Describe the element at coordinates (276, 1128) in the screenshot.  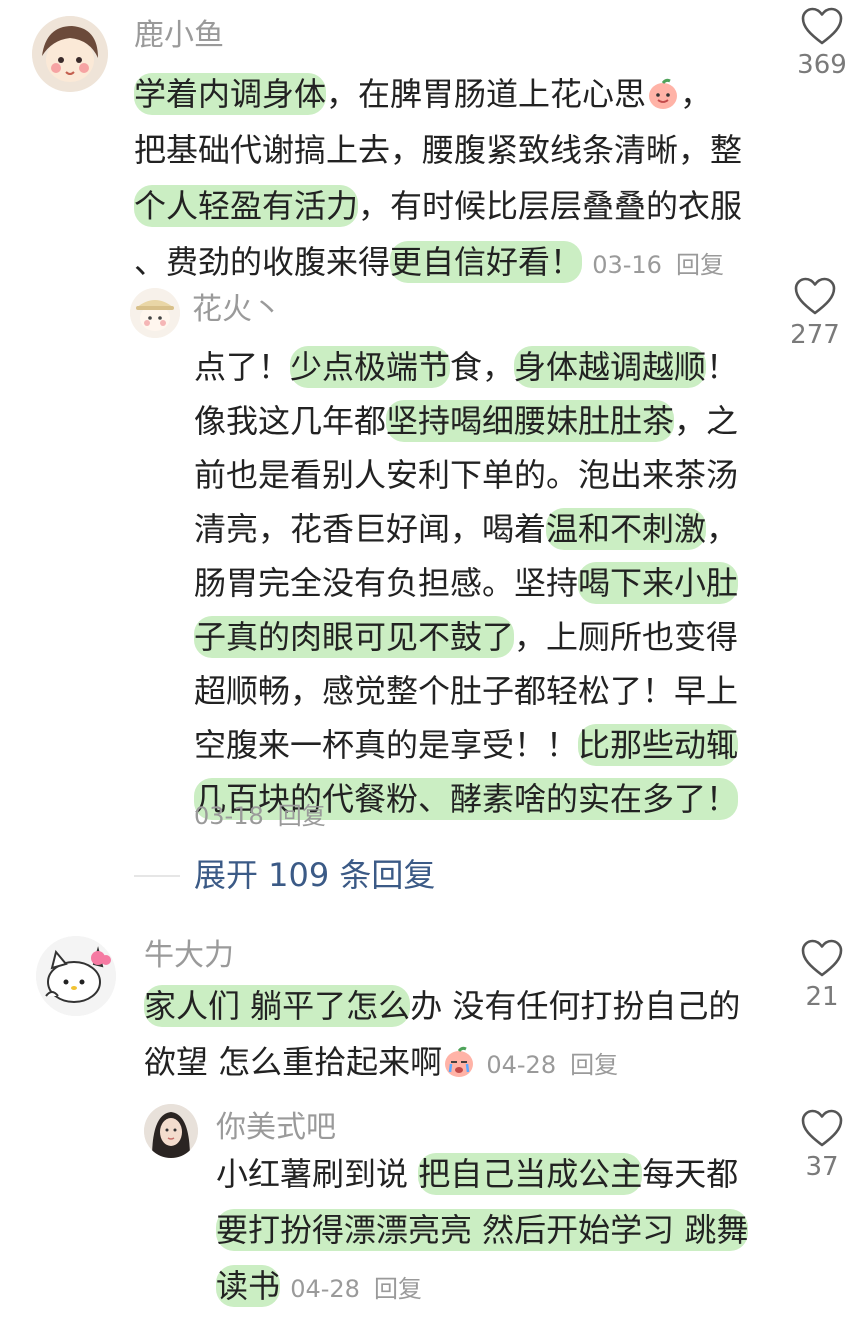
I see `reply-author: 你美式吧` at that location.